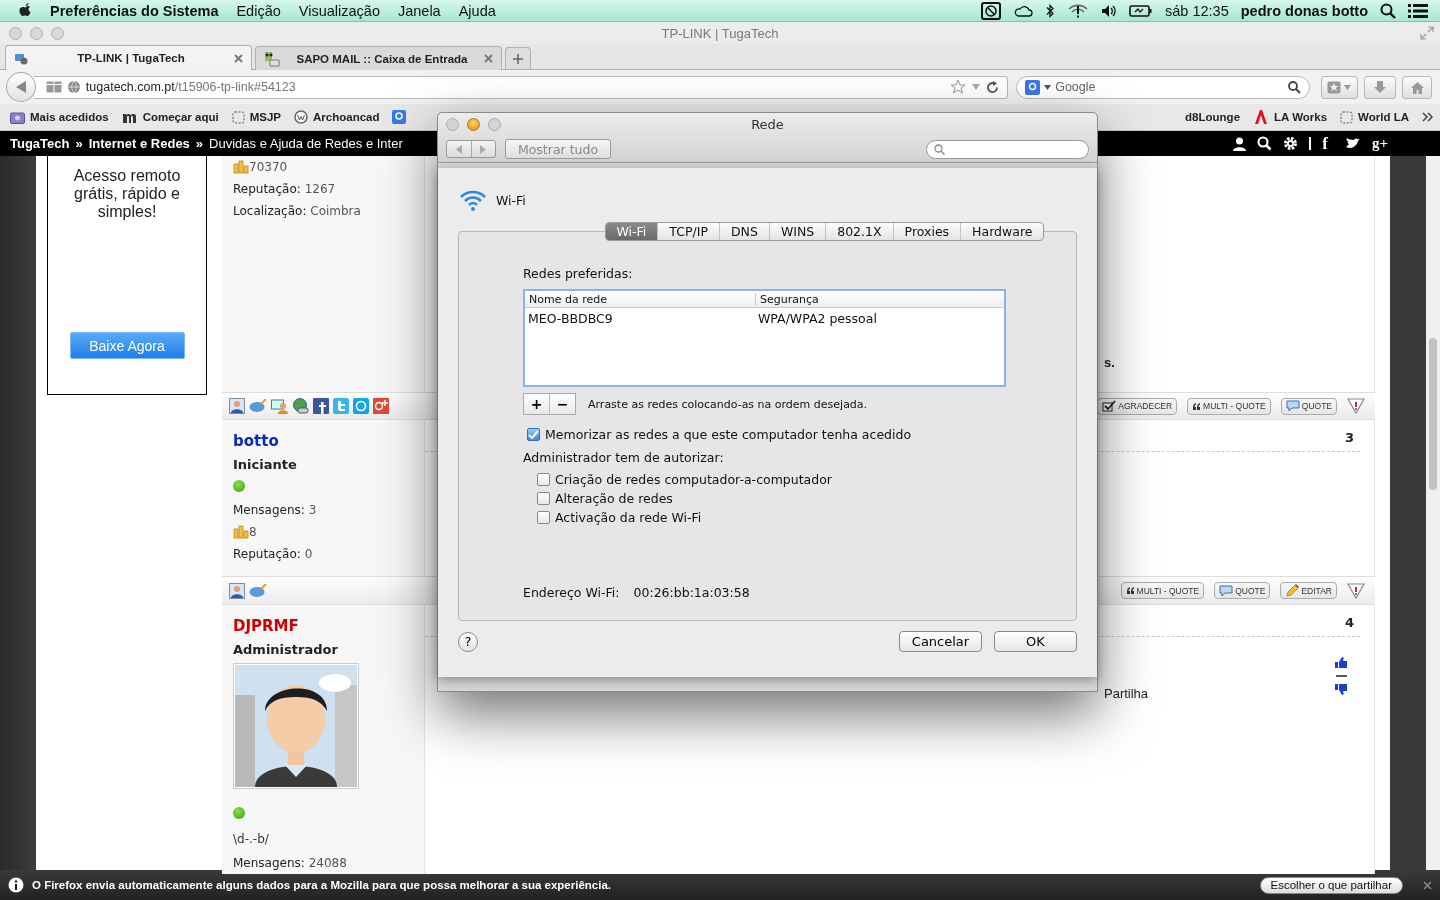 Image resolution: width=1440 pixels, height=900 pixels. I want to click on user-name: pedro donas botto, so click(1304, 10).